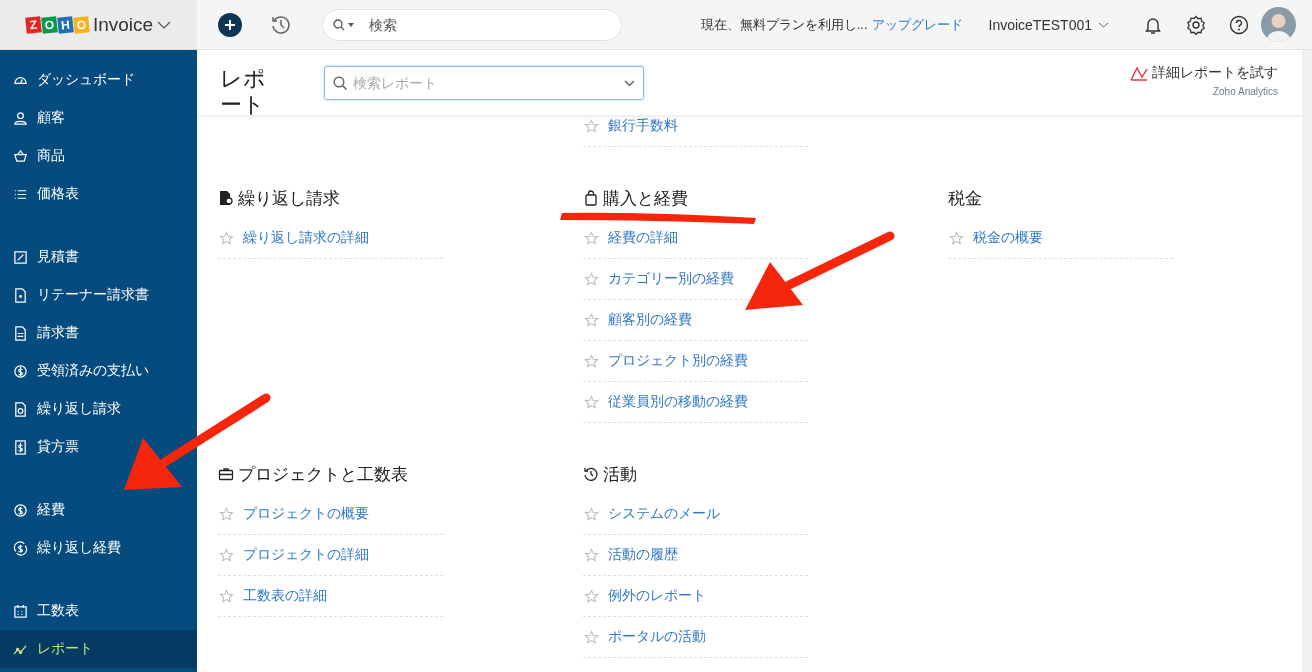 The image size is (1312, 672). What do you see at coordinates (98, 447) in the screenshot?
I see `sidebar-item: 貸方票` at bounding box center [98, 447].